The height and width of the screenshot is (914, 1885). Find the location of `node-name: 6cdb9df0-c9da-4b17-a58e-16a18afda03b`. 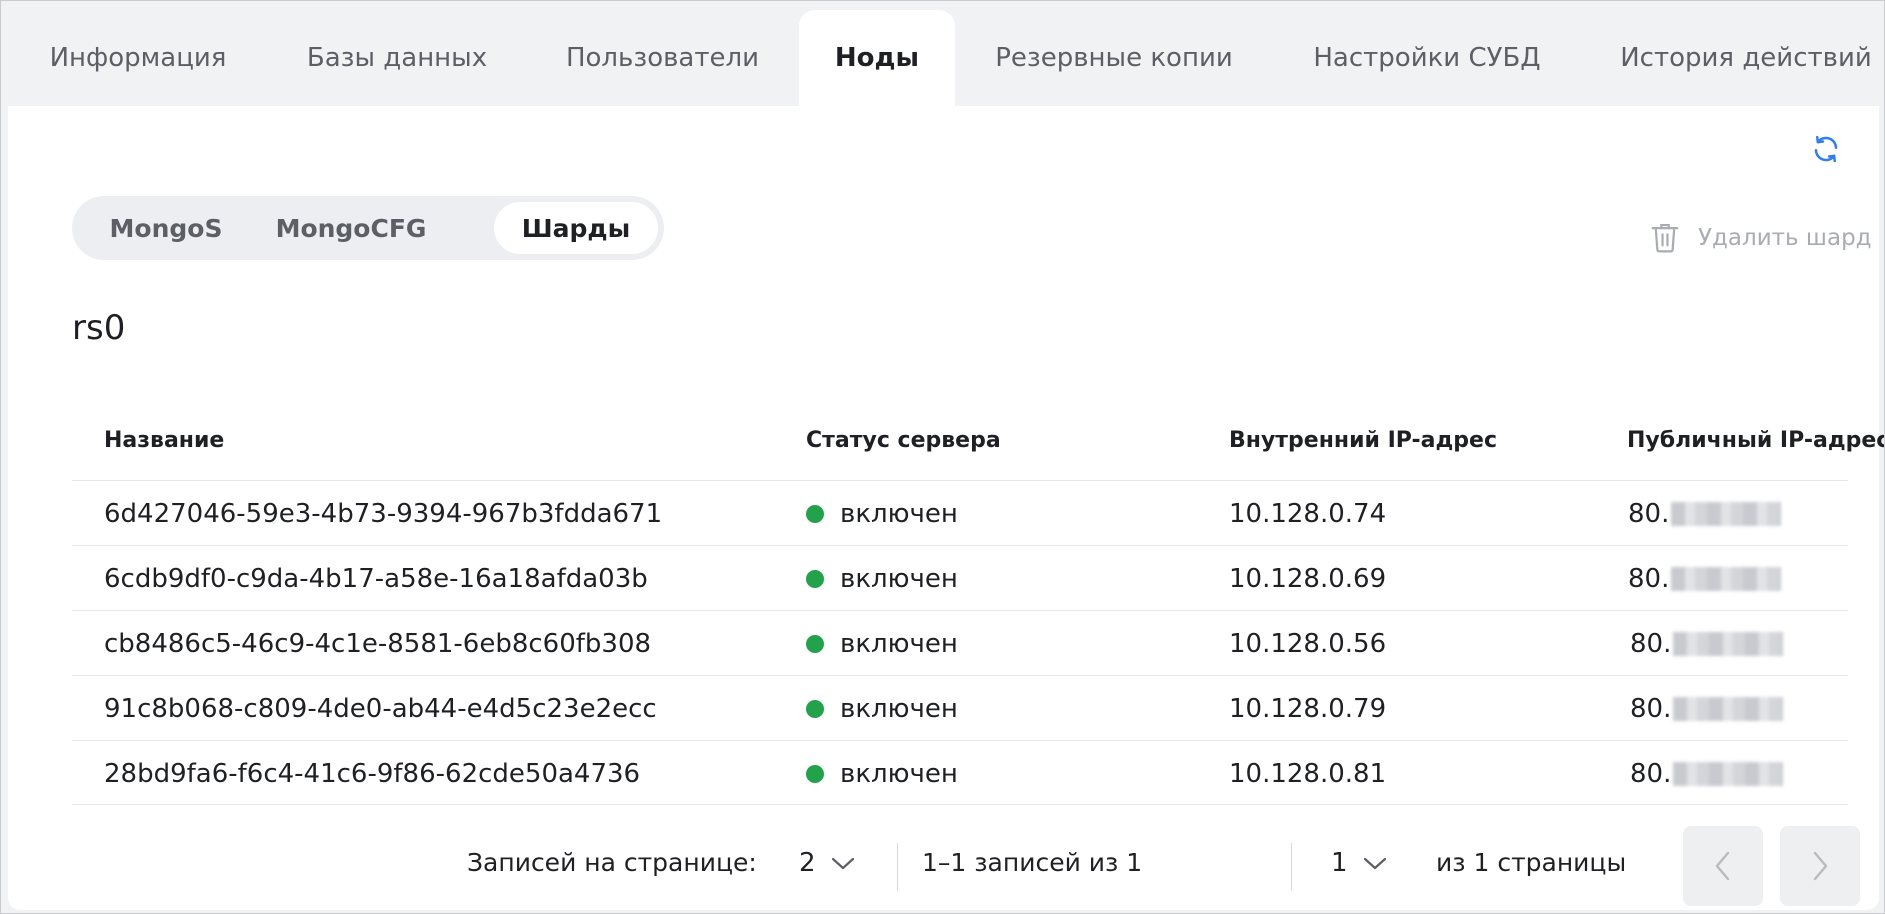

node-name: 6cdb9df0-c9da-4b17-a58e-16a18afda03b is located at coordinates (376, 578).